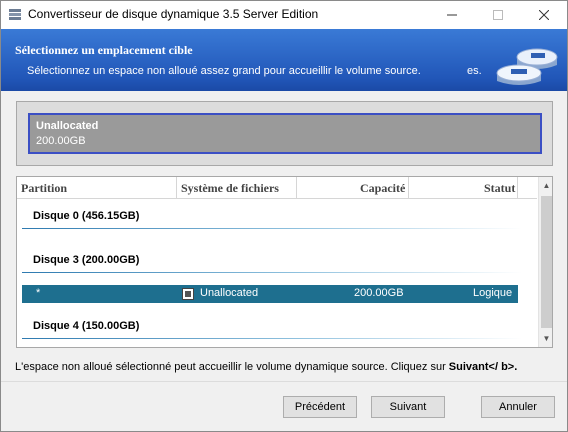 This screenshot has width=568, height=432. What do you see at coordinates (38, 293) in the screenshot?
I see `cell-partition: *` at bounding box center [38, 293].